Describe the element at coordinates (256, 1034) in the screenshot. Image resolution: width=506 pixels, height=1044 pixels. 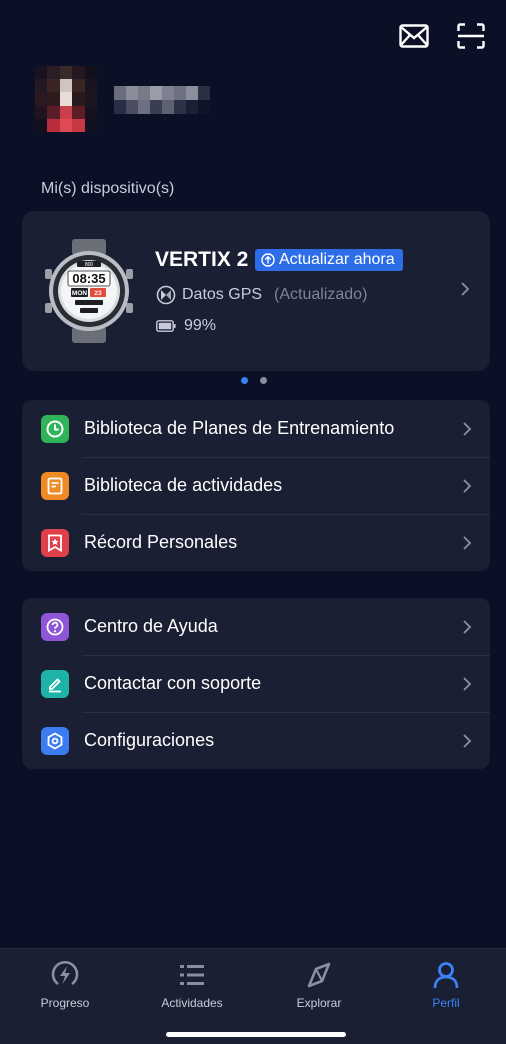
I see `home-indicator` at that location.